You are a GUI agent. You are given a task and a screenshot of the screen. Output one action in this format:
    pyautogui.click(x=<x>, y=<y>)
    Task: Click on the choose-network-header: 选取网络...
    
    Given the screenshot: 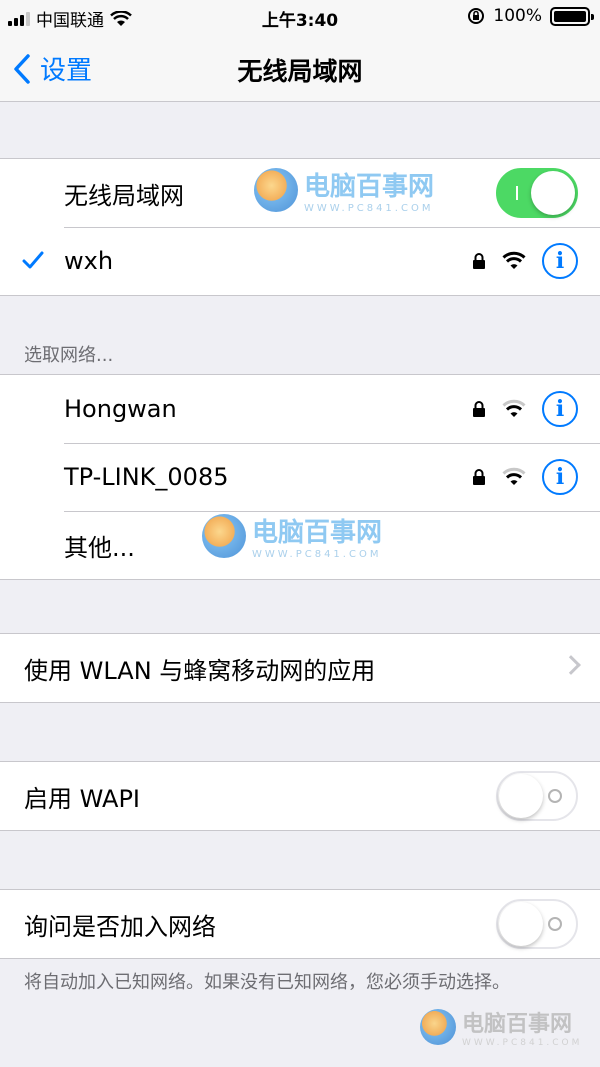 What is the action you would take?
    pyautogui.click(x=69, y=355)
    